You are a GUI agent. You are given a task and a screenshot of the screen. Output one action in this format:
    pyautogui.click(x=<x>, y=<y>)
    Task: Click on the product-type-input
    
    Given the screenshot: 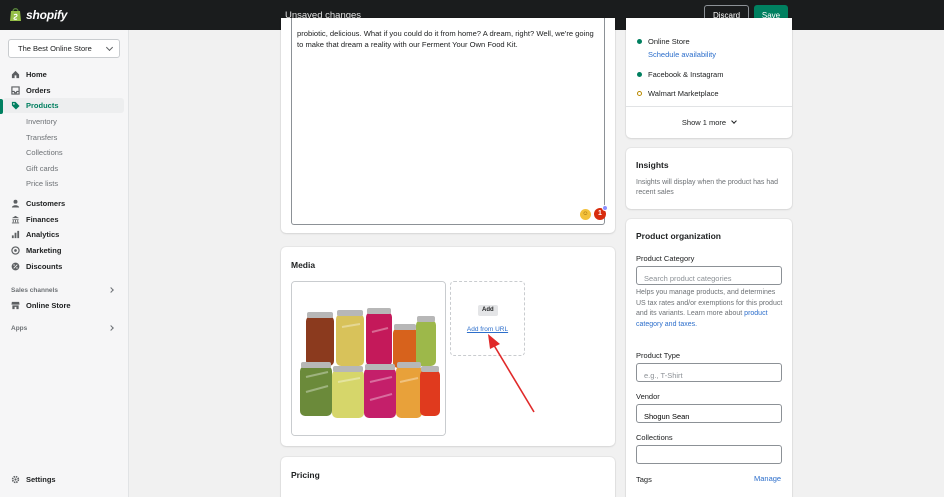 What is the action you would take?
    pyautogui.click(x=709, y=372)
    